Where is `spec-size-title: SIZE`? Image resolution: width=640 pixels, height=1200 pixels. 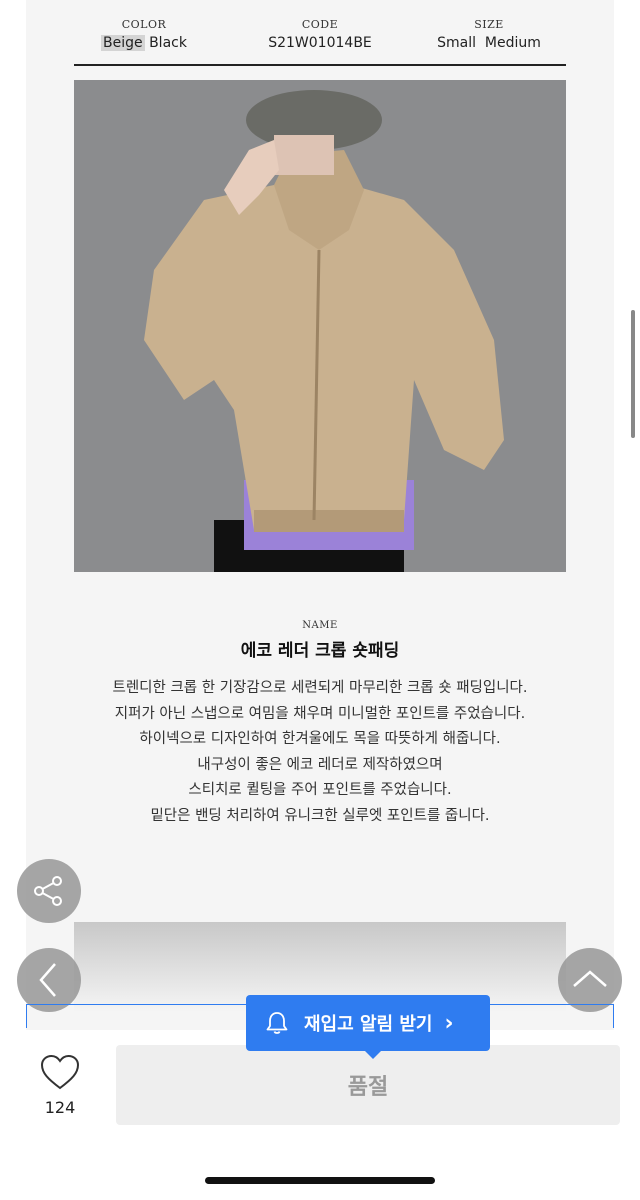 spec-size-title: SIZE is located at coordinates (489, 24).